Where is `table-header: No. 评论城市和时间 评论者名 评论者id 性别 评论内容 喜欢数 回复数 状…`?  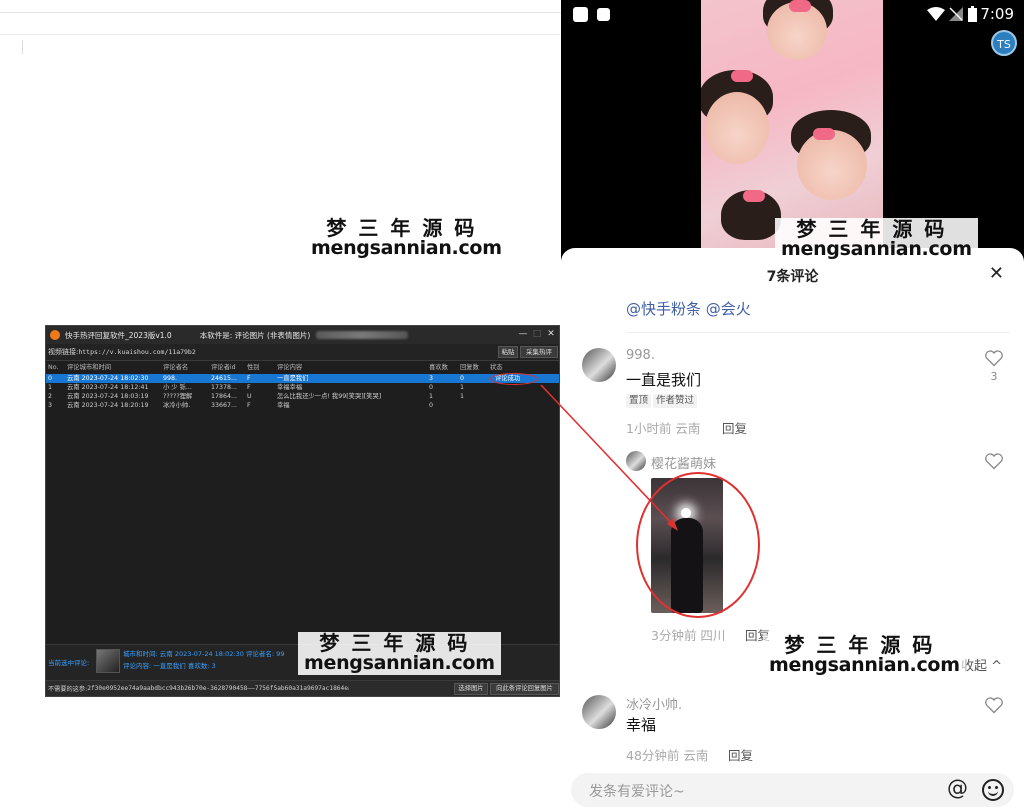 table-header: No. 评论城市和时间 评论者名 评论者id 性别 评论内容 喜欢数 回复数 状… is located at coordinates (302, 367).